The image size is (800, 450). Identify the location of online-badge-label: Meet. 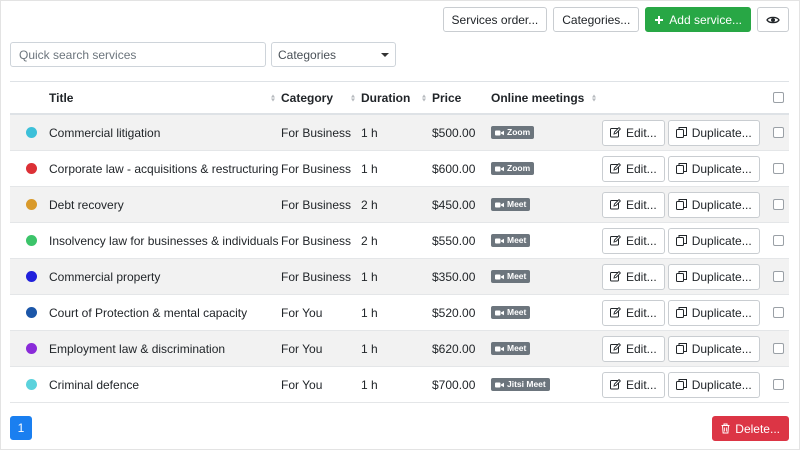
(517, 348).